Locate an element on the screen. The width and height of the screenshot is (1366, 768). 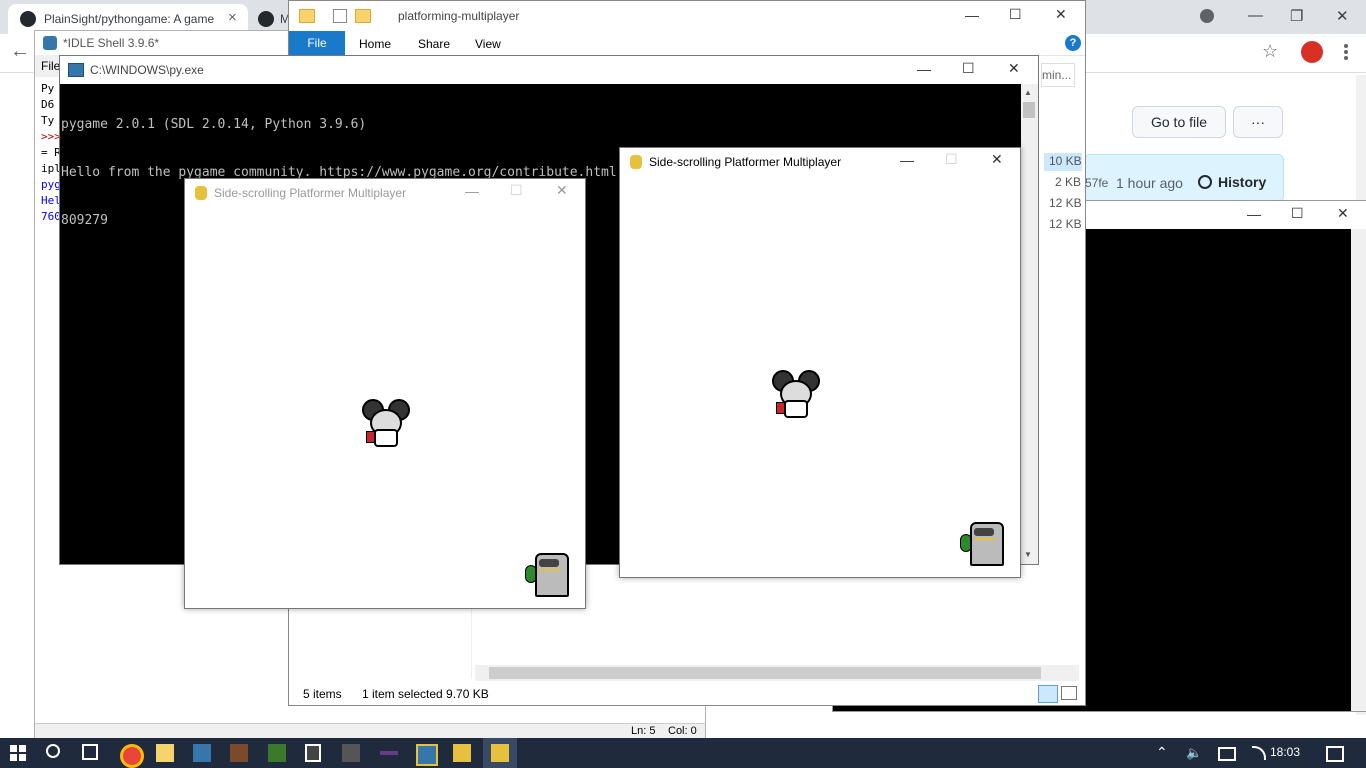
ribbon-tab-home: Home is located at coordinates (375, 44).